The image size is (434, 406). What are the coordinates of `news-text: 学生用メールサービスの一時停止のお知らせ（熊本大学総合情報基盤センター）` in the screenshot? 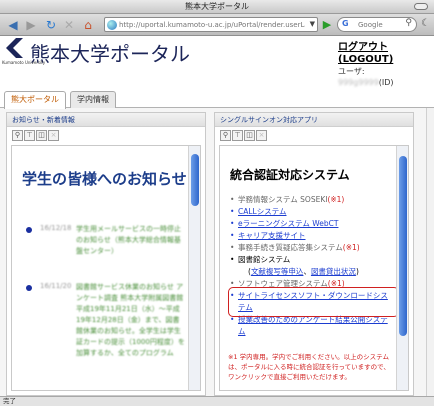 It's located at (131, 240).